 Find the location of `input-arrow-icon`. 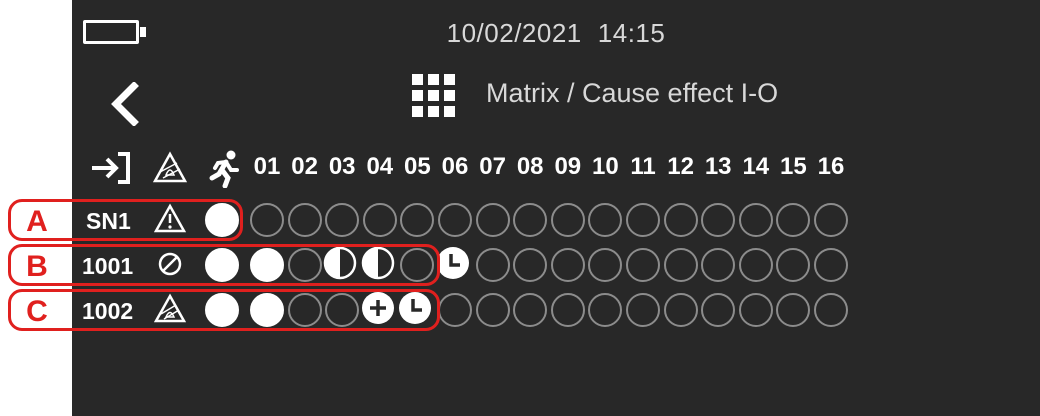

input-arrow-icon is located at coordinates (112, 168).